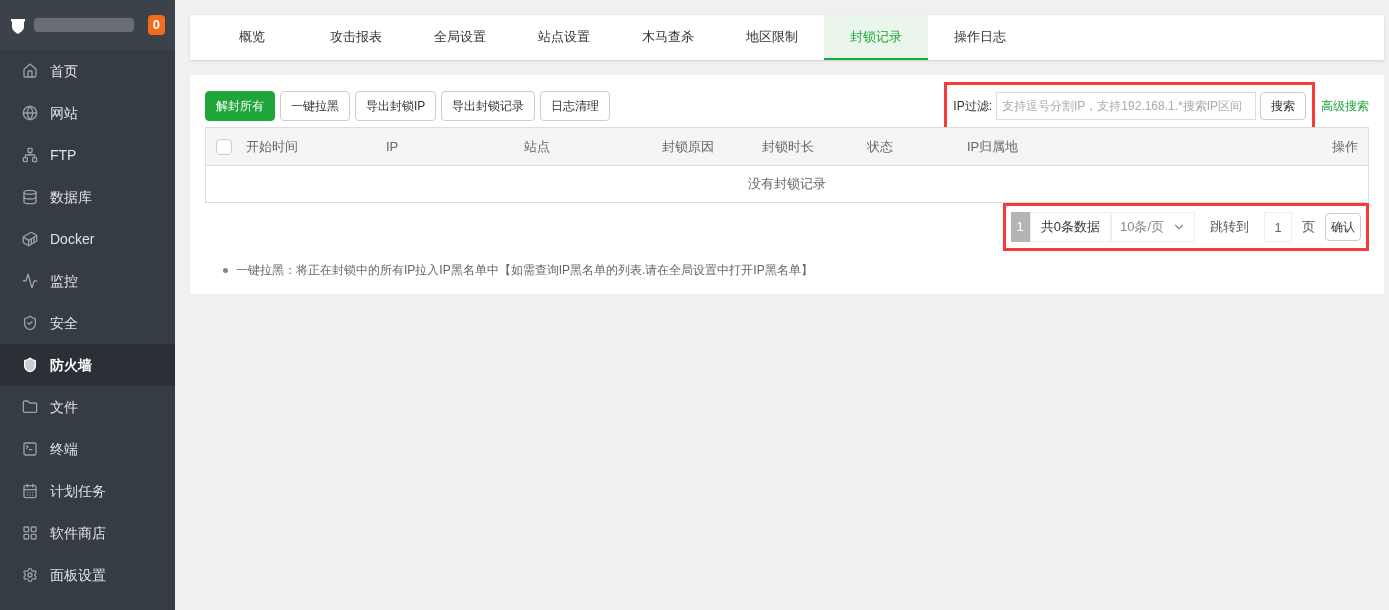 Image resolution: width=1389 pixels, height=610 pixels. Describe the element at coordinates (87, 71) in the screenshot. I see `sidebar-item: 首页` at that location.